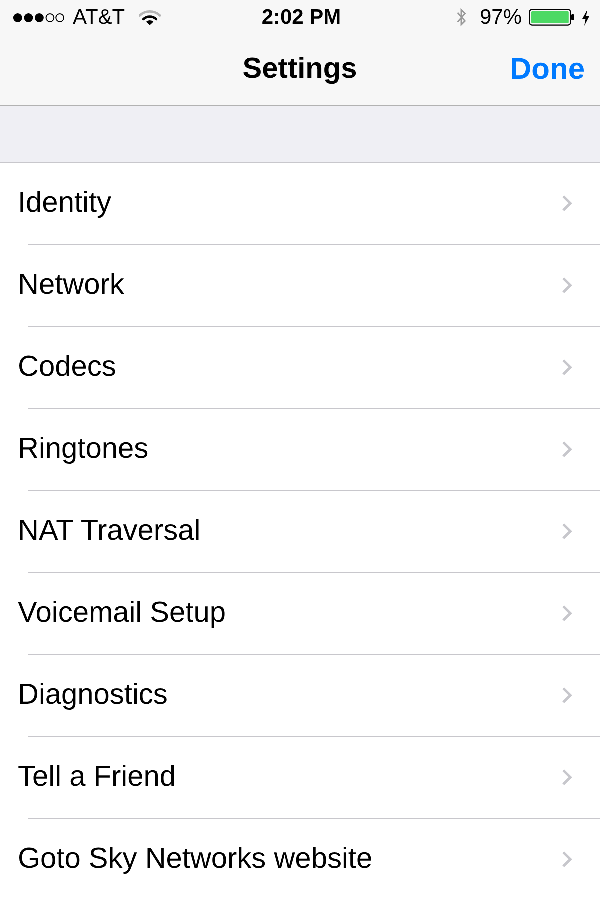 This screenshot has height=900, width=600. Describe the element at coordinates (300, 613) in the screenshot. I see `settings-row: Voicemail Setup` at that location.